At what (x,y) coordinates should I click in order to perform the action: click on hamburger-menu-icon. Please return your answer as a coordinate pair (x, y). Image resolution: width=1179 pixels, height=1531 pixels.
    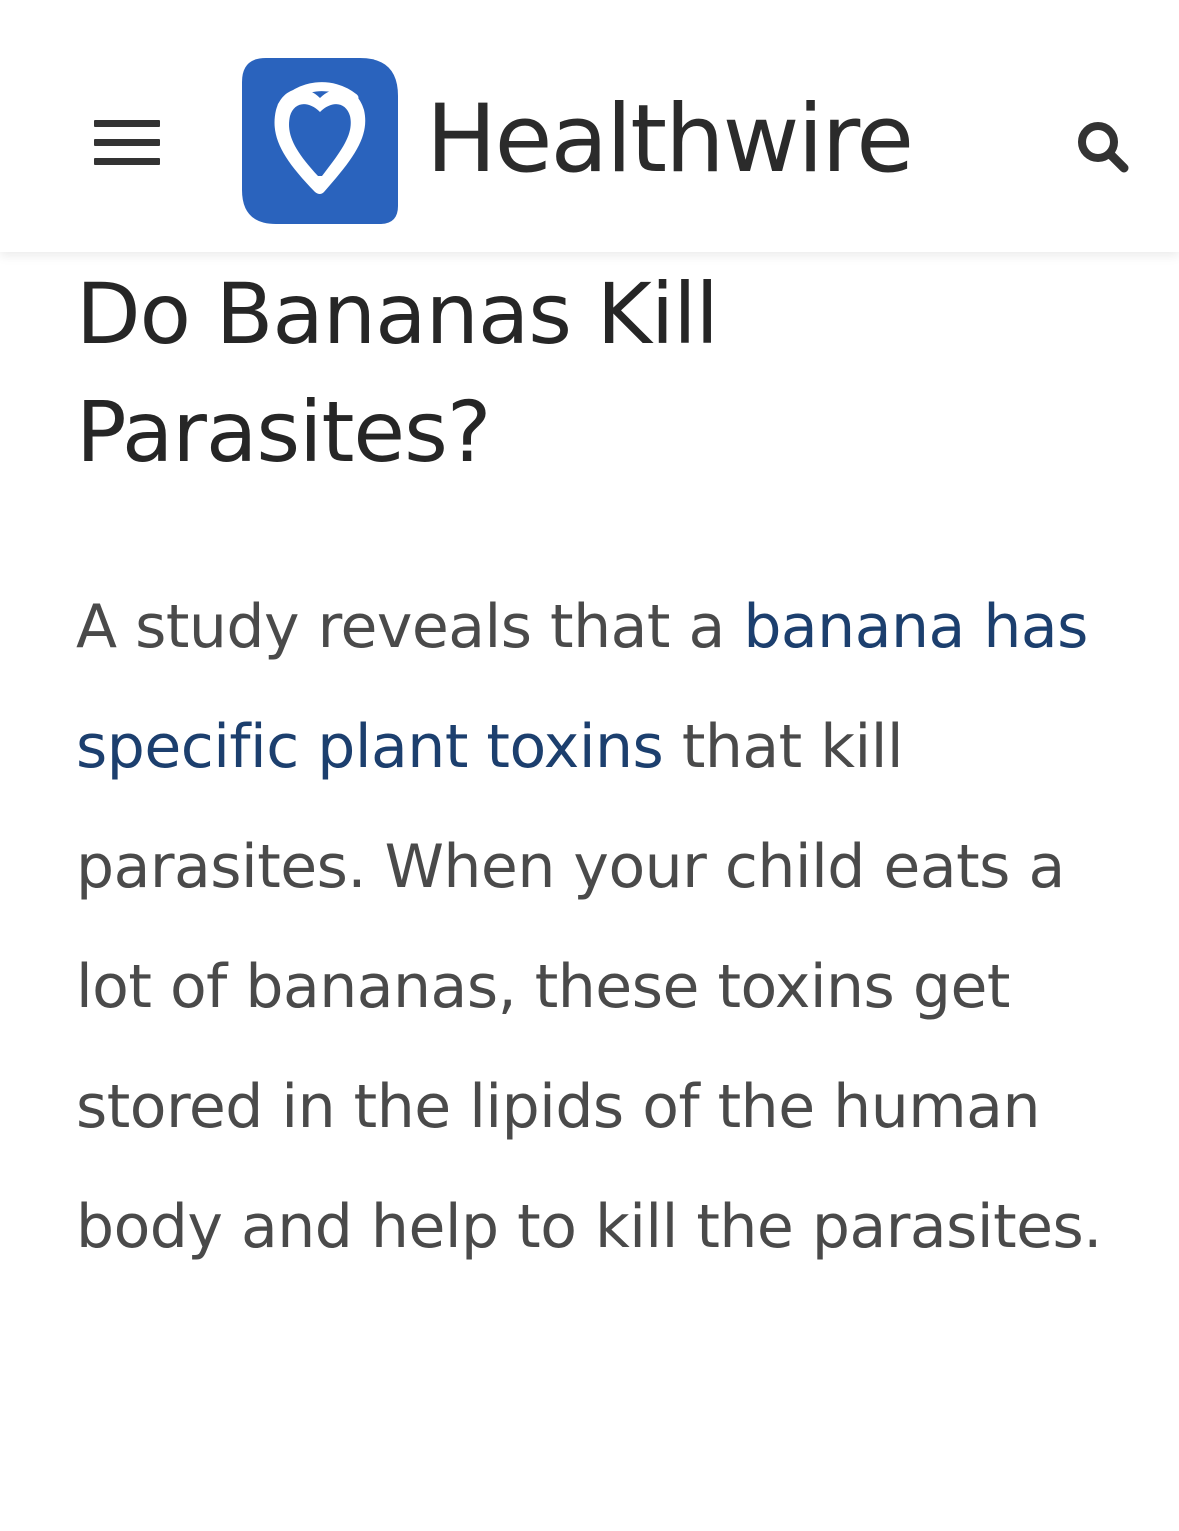
    Looking at the image, I should click on (127, 142).